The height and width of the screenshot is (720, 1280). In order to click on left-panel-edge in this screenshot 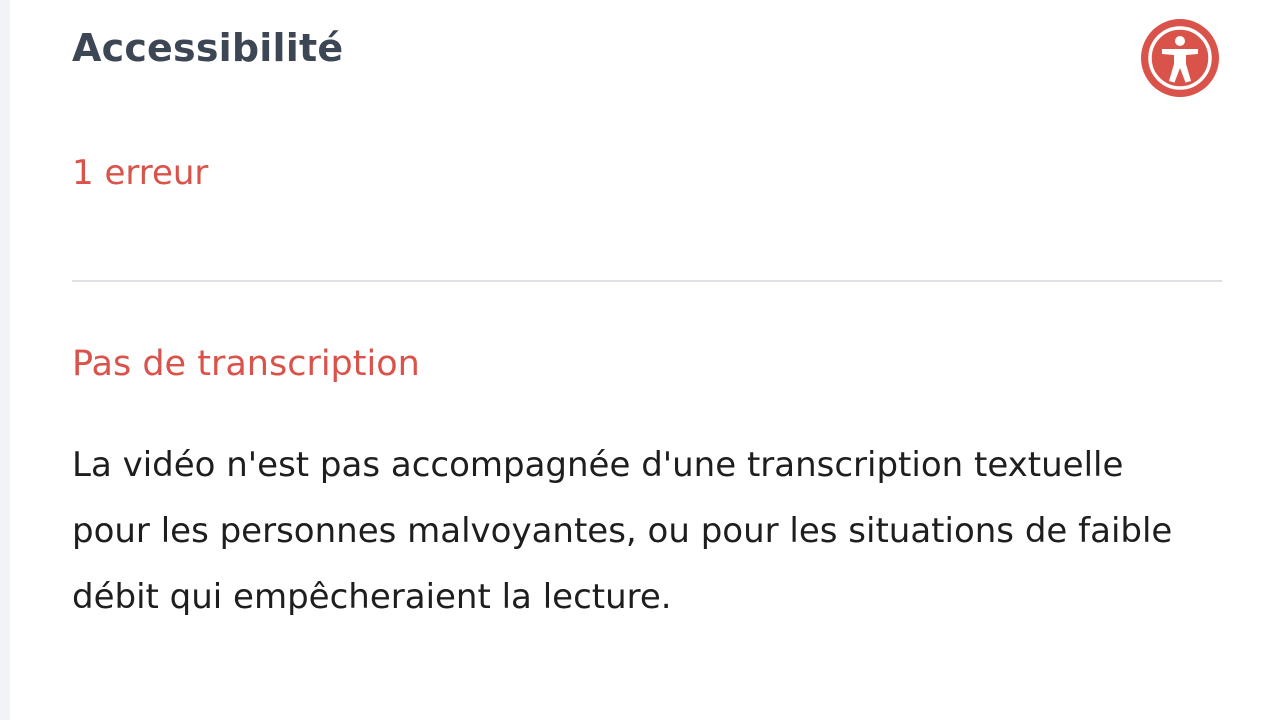, I will do `click(5, 360)`.